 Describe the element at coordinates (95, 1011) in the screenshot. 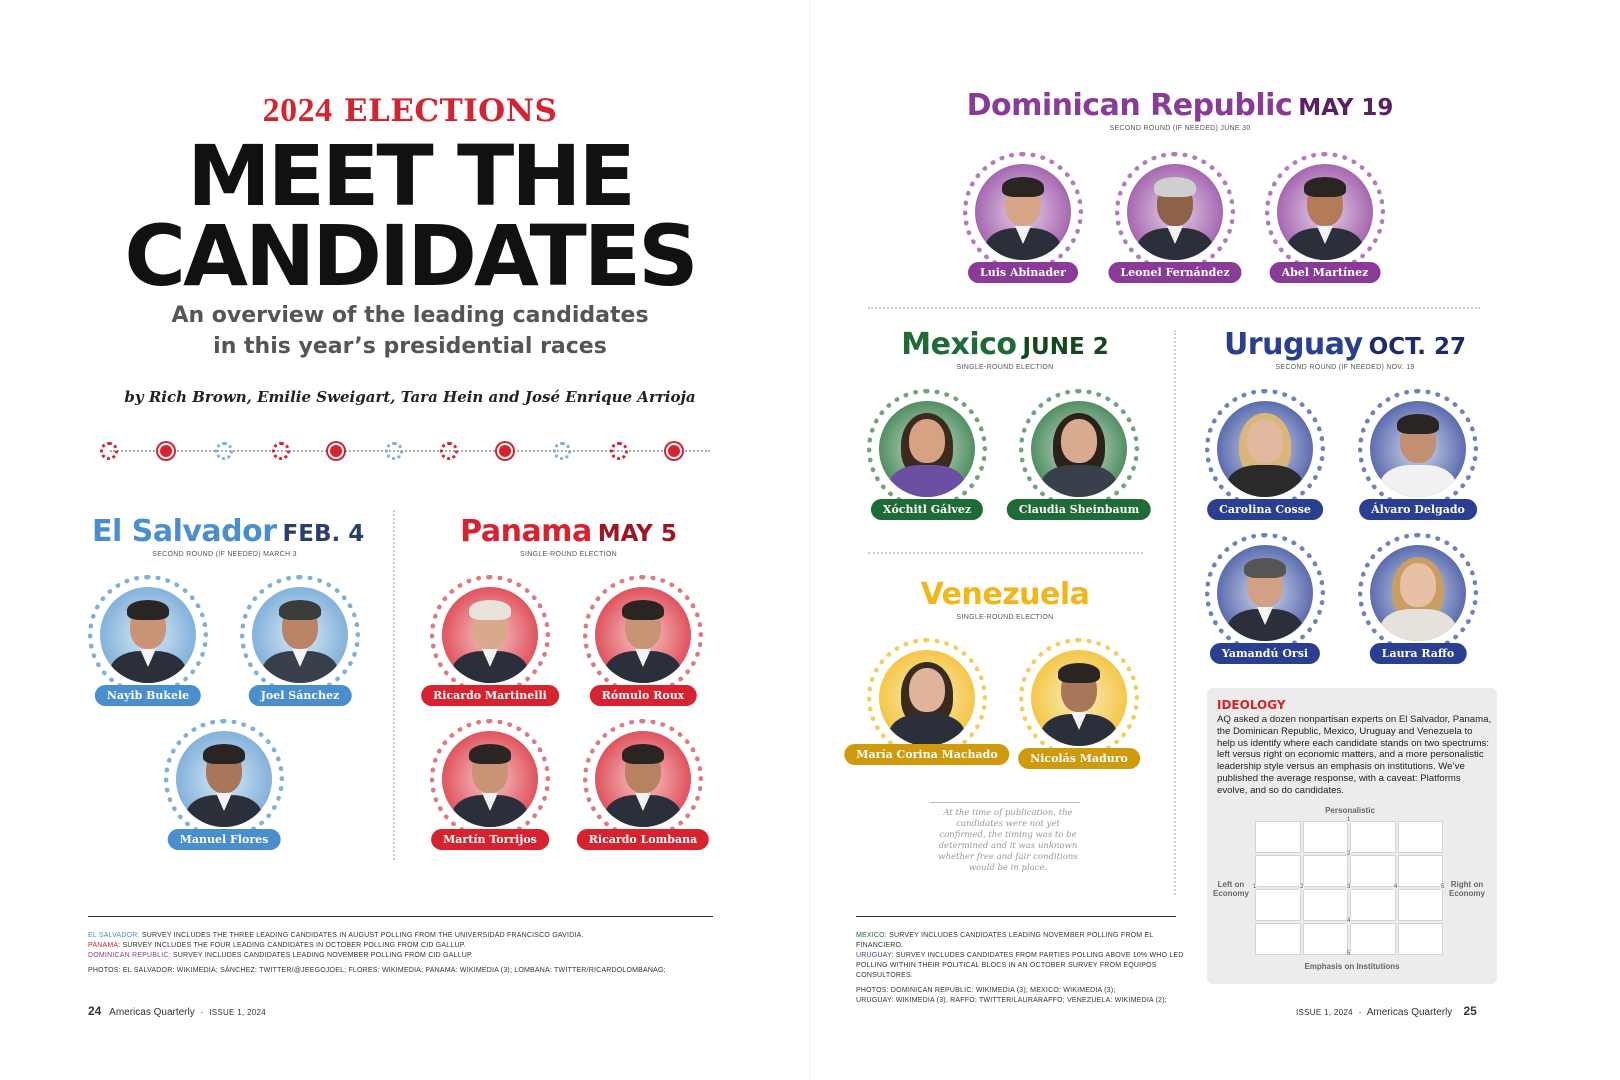

I see `page-number: 24` at that location.